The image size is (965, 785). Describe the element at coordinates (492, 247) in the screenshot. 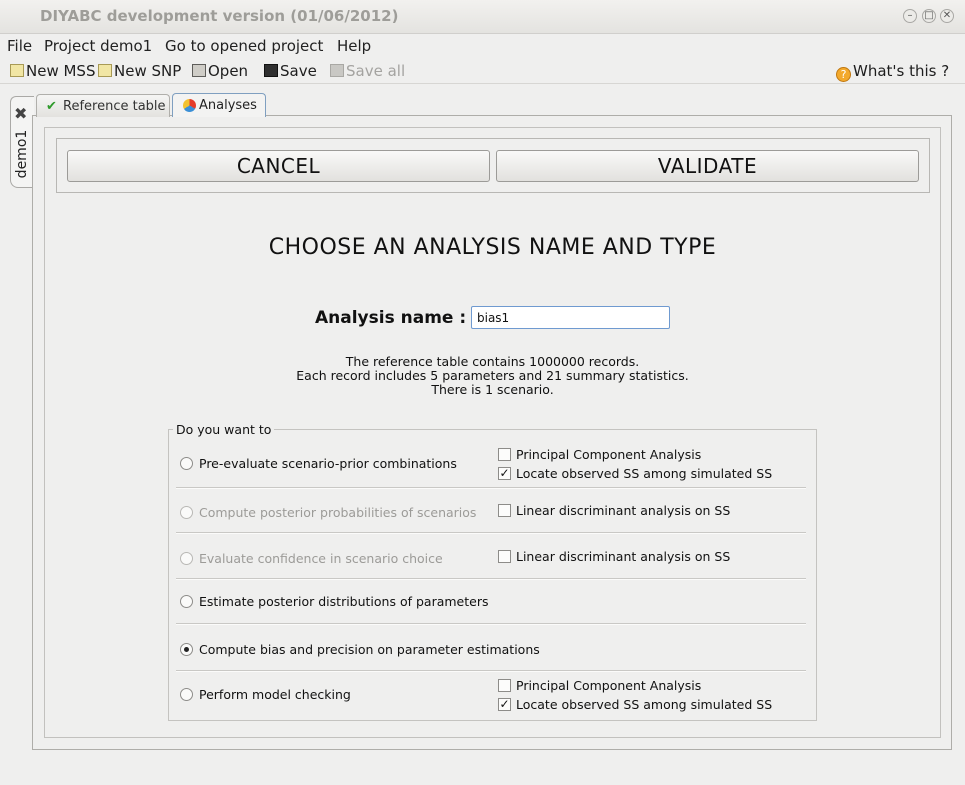

I see `page-title: CHOOSE AN ANALYSIS NAME AND TYPE` at that location.